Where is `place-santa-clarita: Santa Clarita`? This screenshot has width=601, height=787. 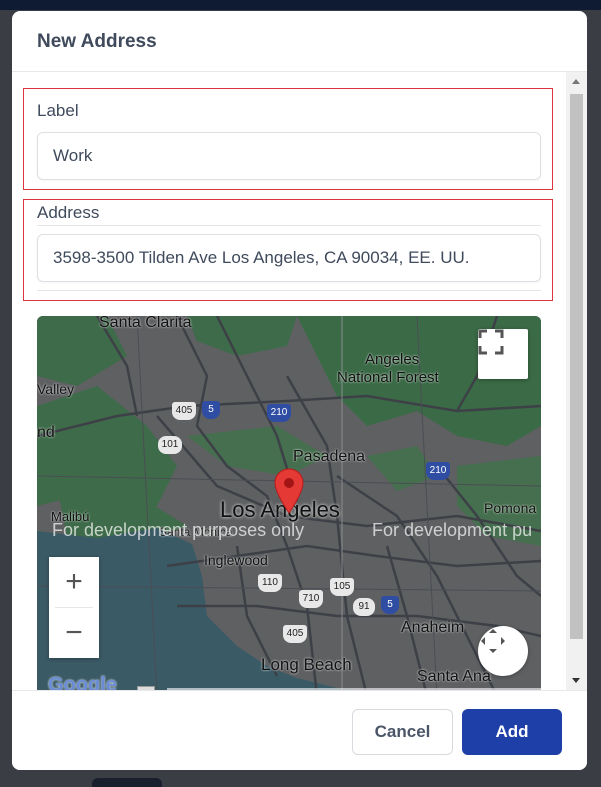
place-santa-clarita: Santa Clarita is located at coordinates (145, 323).